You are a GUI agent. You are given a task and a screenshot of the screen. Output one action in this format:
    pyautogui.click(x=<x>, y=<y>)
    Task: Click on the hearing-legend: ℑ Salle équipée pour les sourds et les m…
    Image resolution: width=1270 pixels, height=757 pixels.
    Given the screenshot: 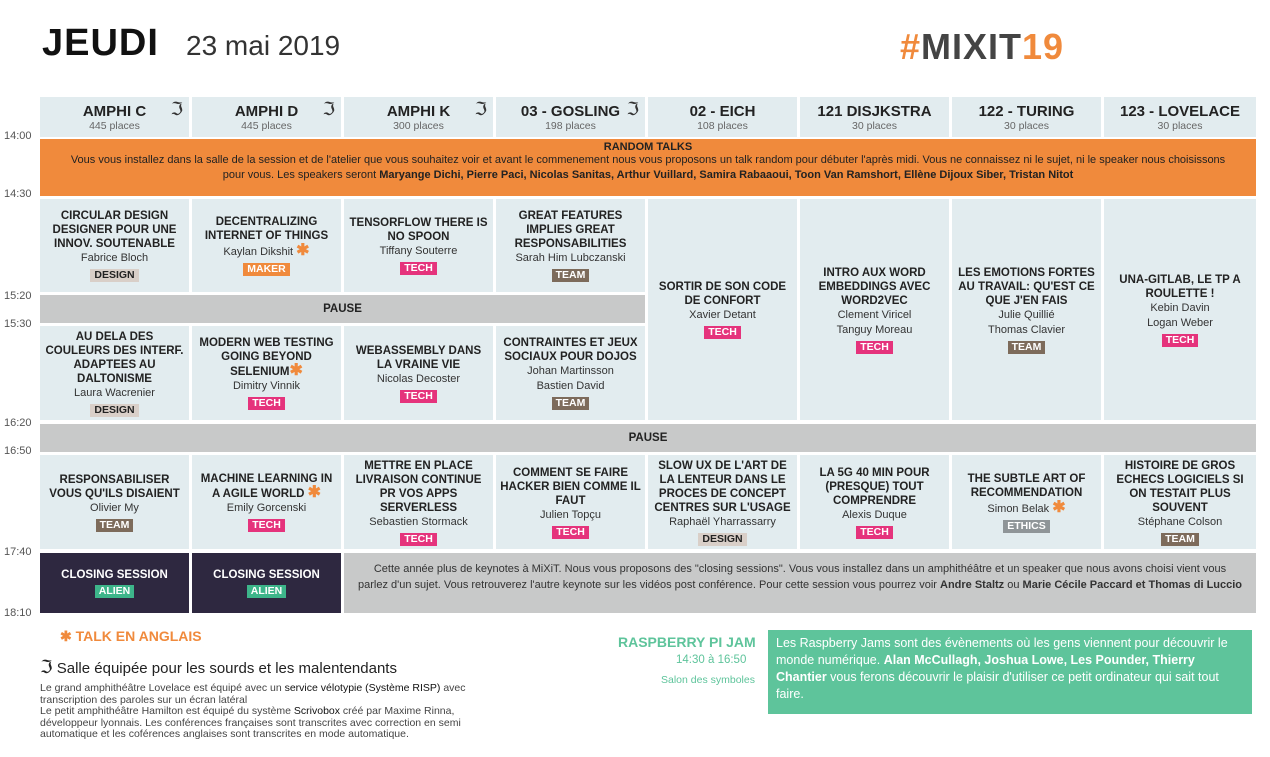 What is the action you would take?
    pyautogui.click(x=218, y=667)
    